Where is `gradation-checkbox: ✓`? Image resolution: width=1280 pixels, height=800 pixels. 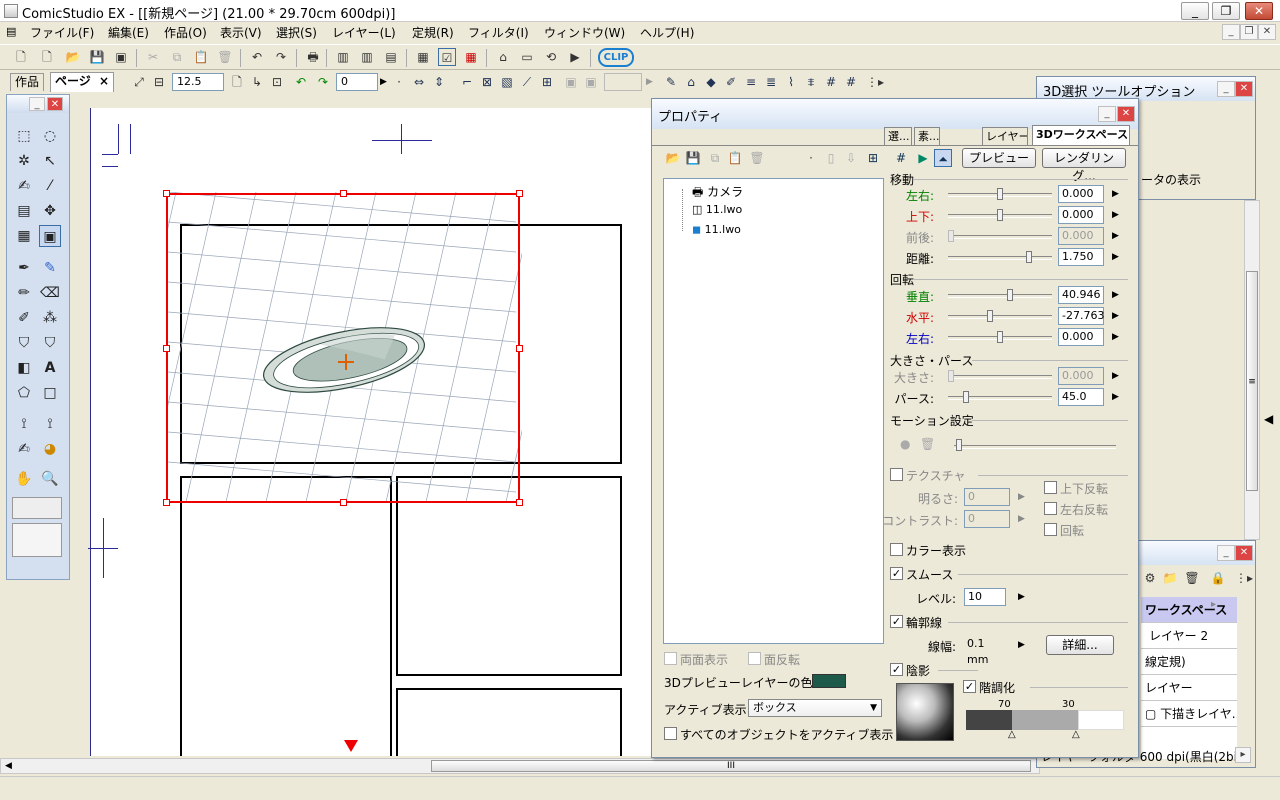
gradation-checkbox: ✓ is located at coordinates (969, 686).